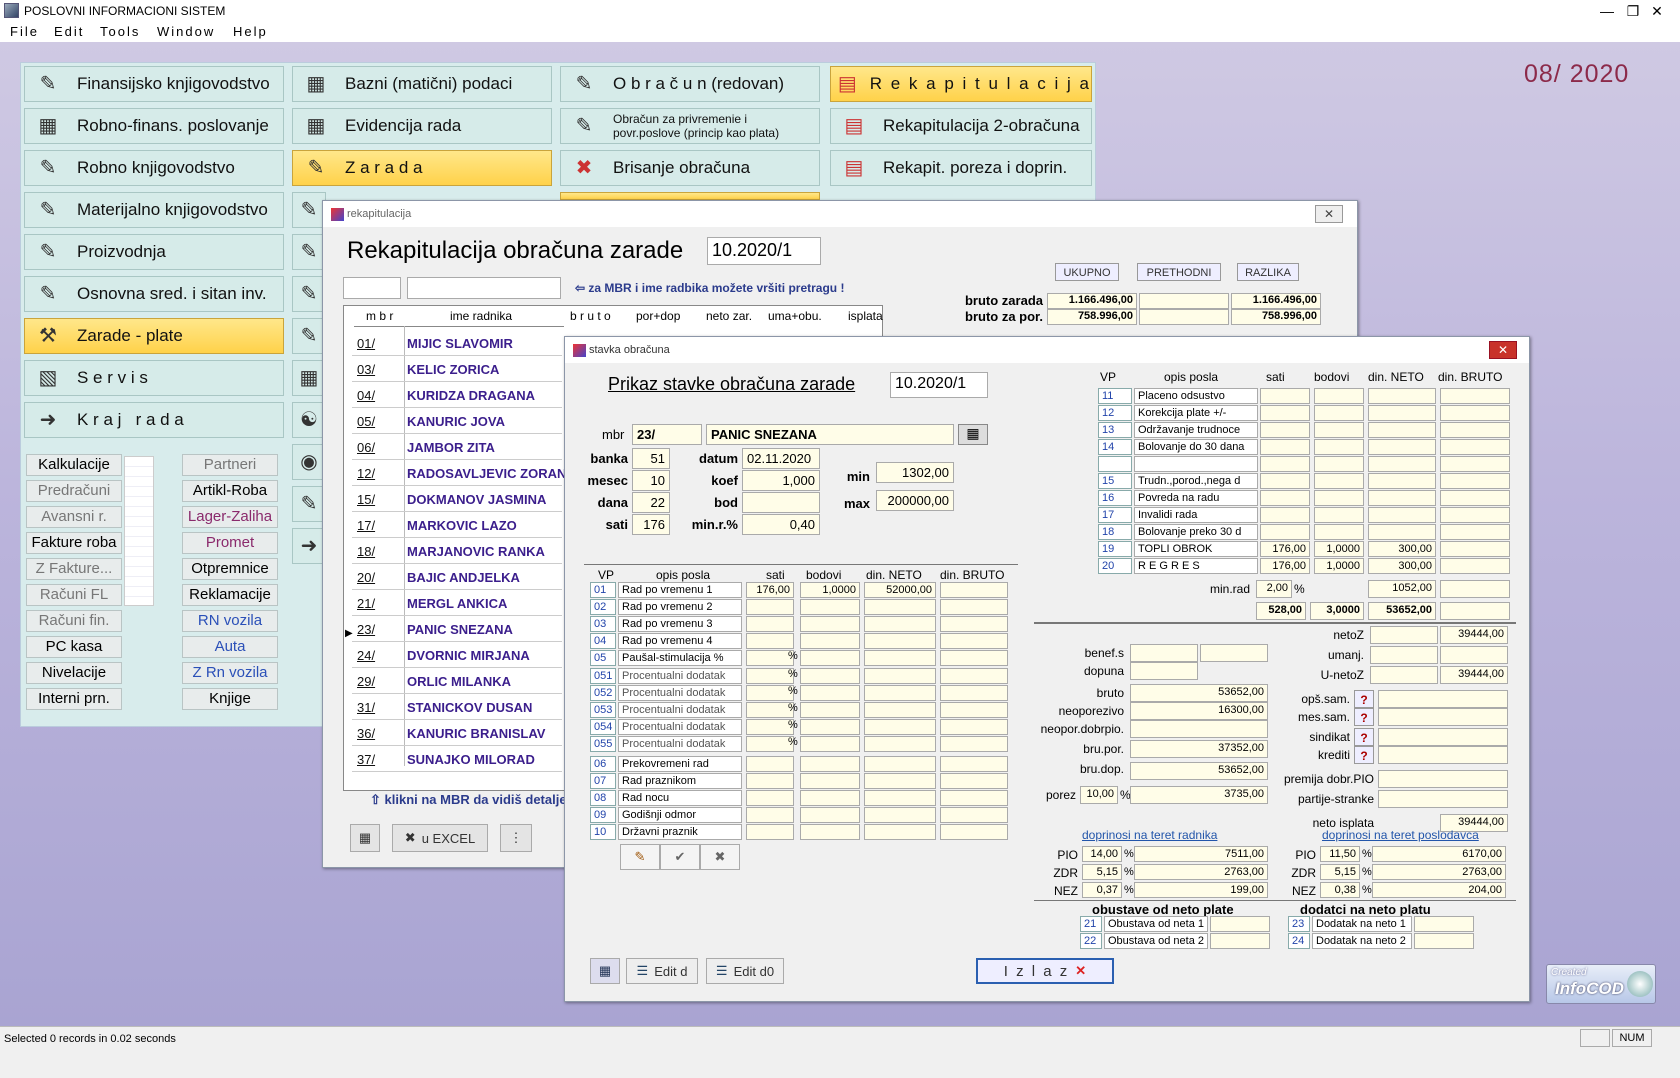  I want to click on btn-nivelacije: Nivelacije, so click(74, 673).